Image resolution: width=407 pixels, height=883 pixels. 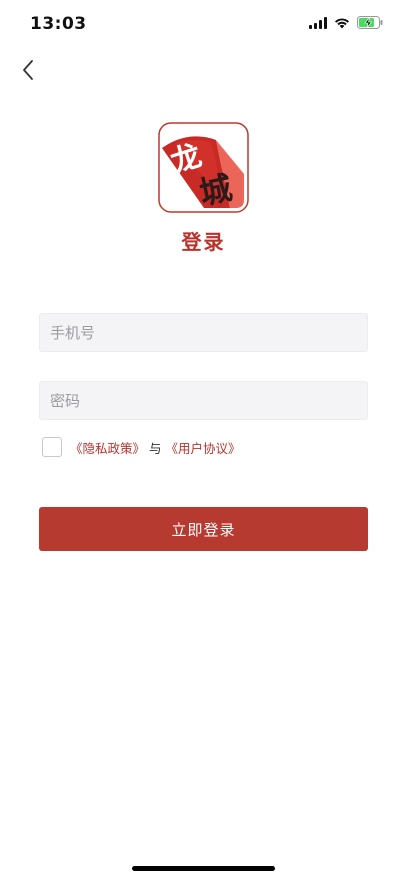 What do you see at coordinates (203, 167) in the screenshot?
I see `app-logo: 龙 城` at bounding box center [203, 167].